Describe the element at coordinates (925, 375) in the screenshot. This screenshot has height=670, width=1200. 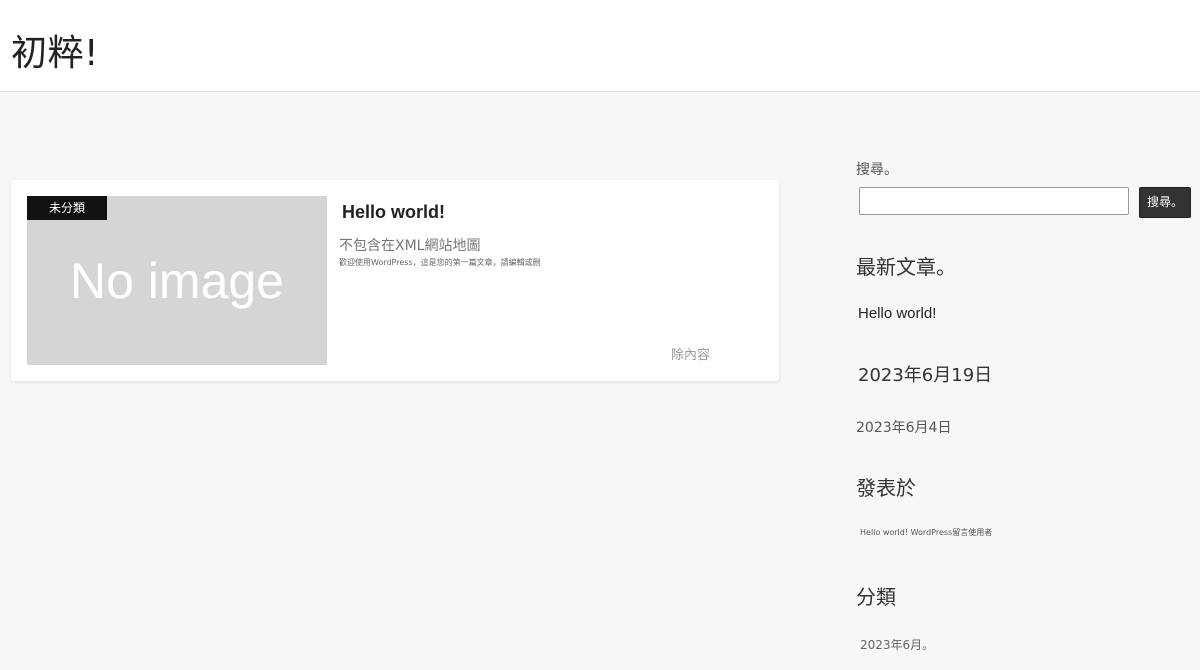
I see `date-primary: 2023年6月19日` at that location.